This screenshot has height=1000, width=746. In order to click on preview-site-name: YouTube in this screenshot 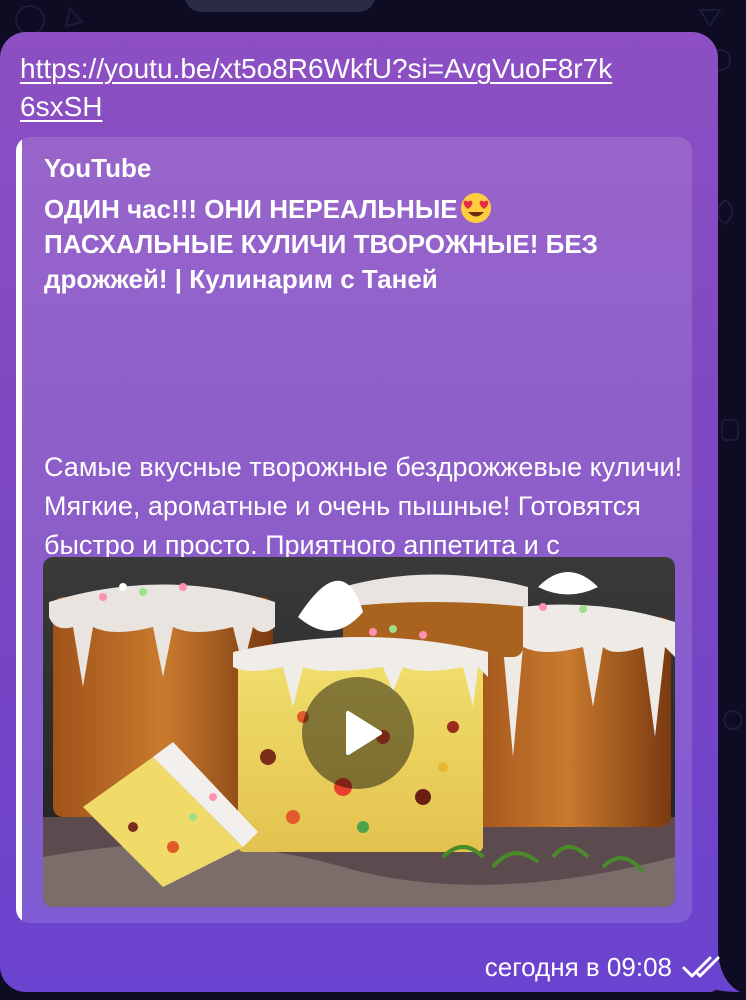, I will do `click(98, 168)`.